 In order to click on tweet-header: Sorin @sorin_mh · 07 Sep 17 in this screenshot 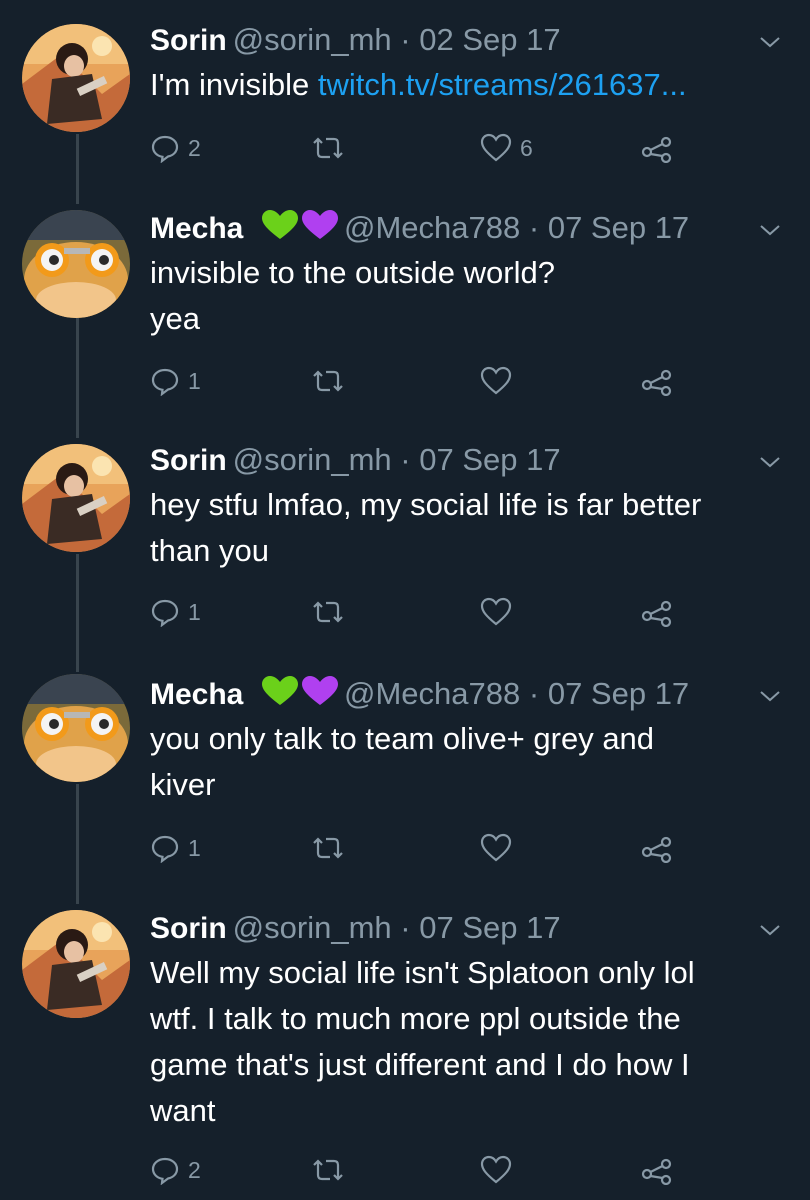, I will do `click(470, 460)`.